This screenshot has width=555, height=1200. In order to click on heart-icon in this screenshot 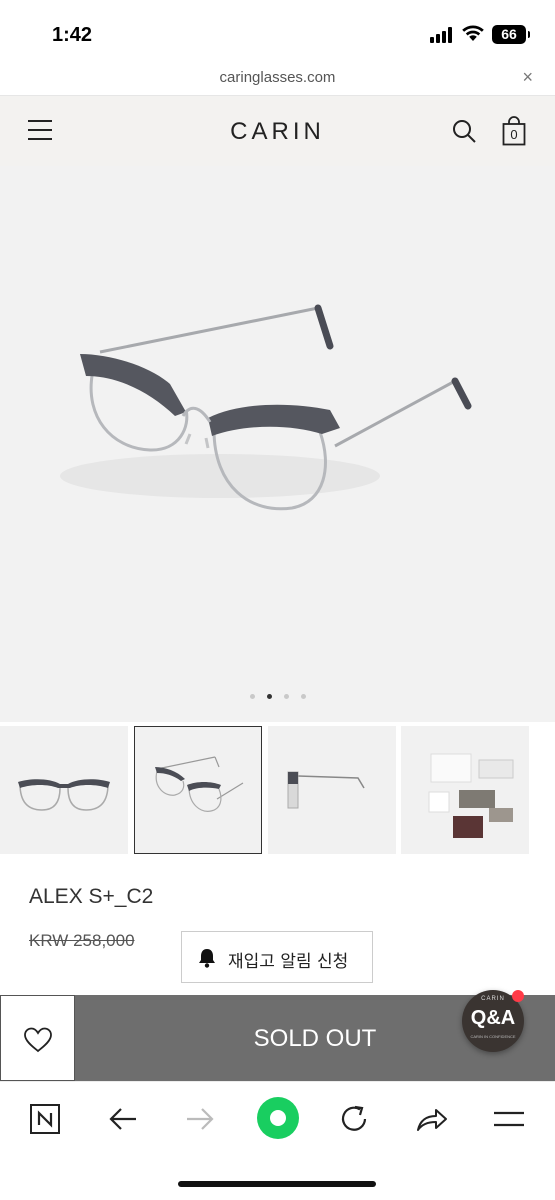, I will do `click(38, 1040)`.